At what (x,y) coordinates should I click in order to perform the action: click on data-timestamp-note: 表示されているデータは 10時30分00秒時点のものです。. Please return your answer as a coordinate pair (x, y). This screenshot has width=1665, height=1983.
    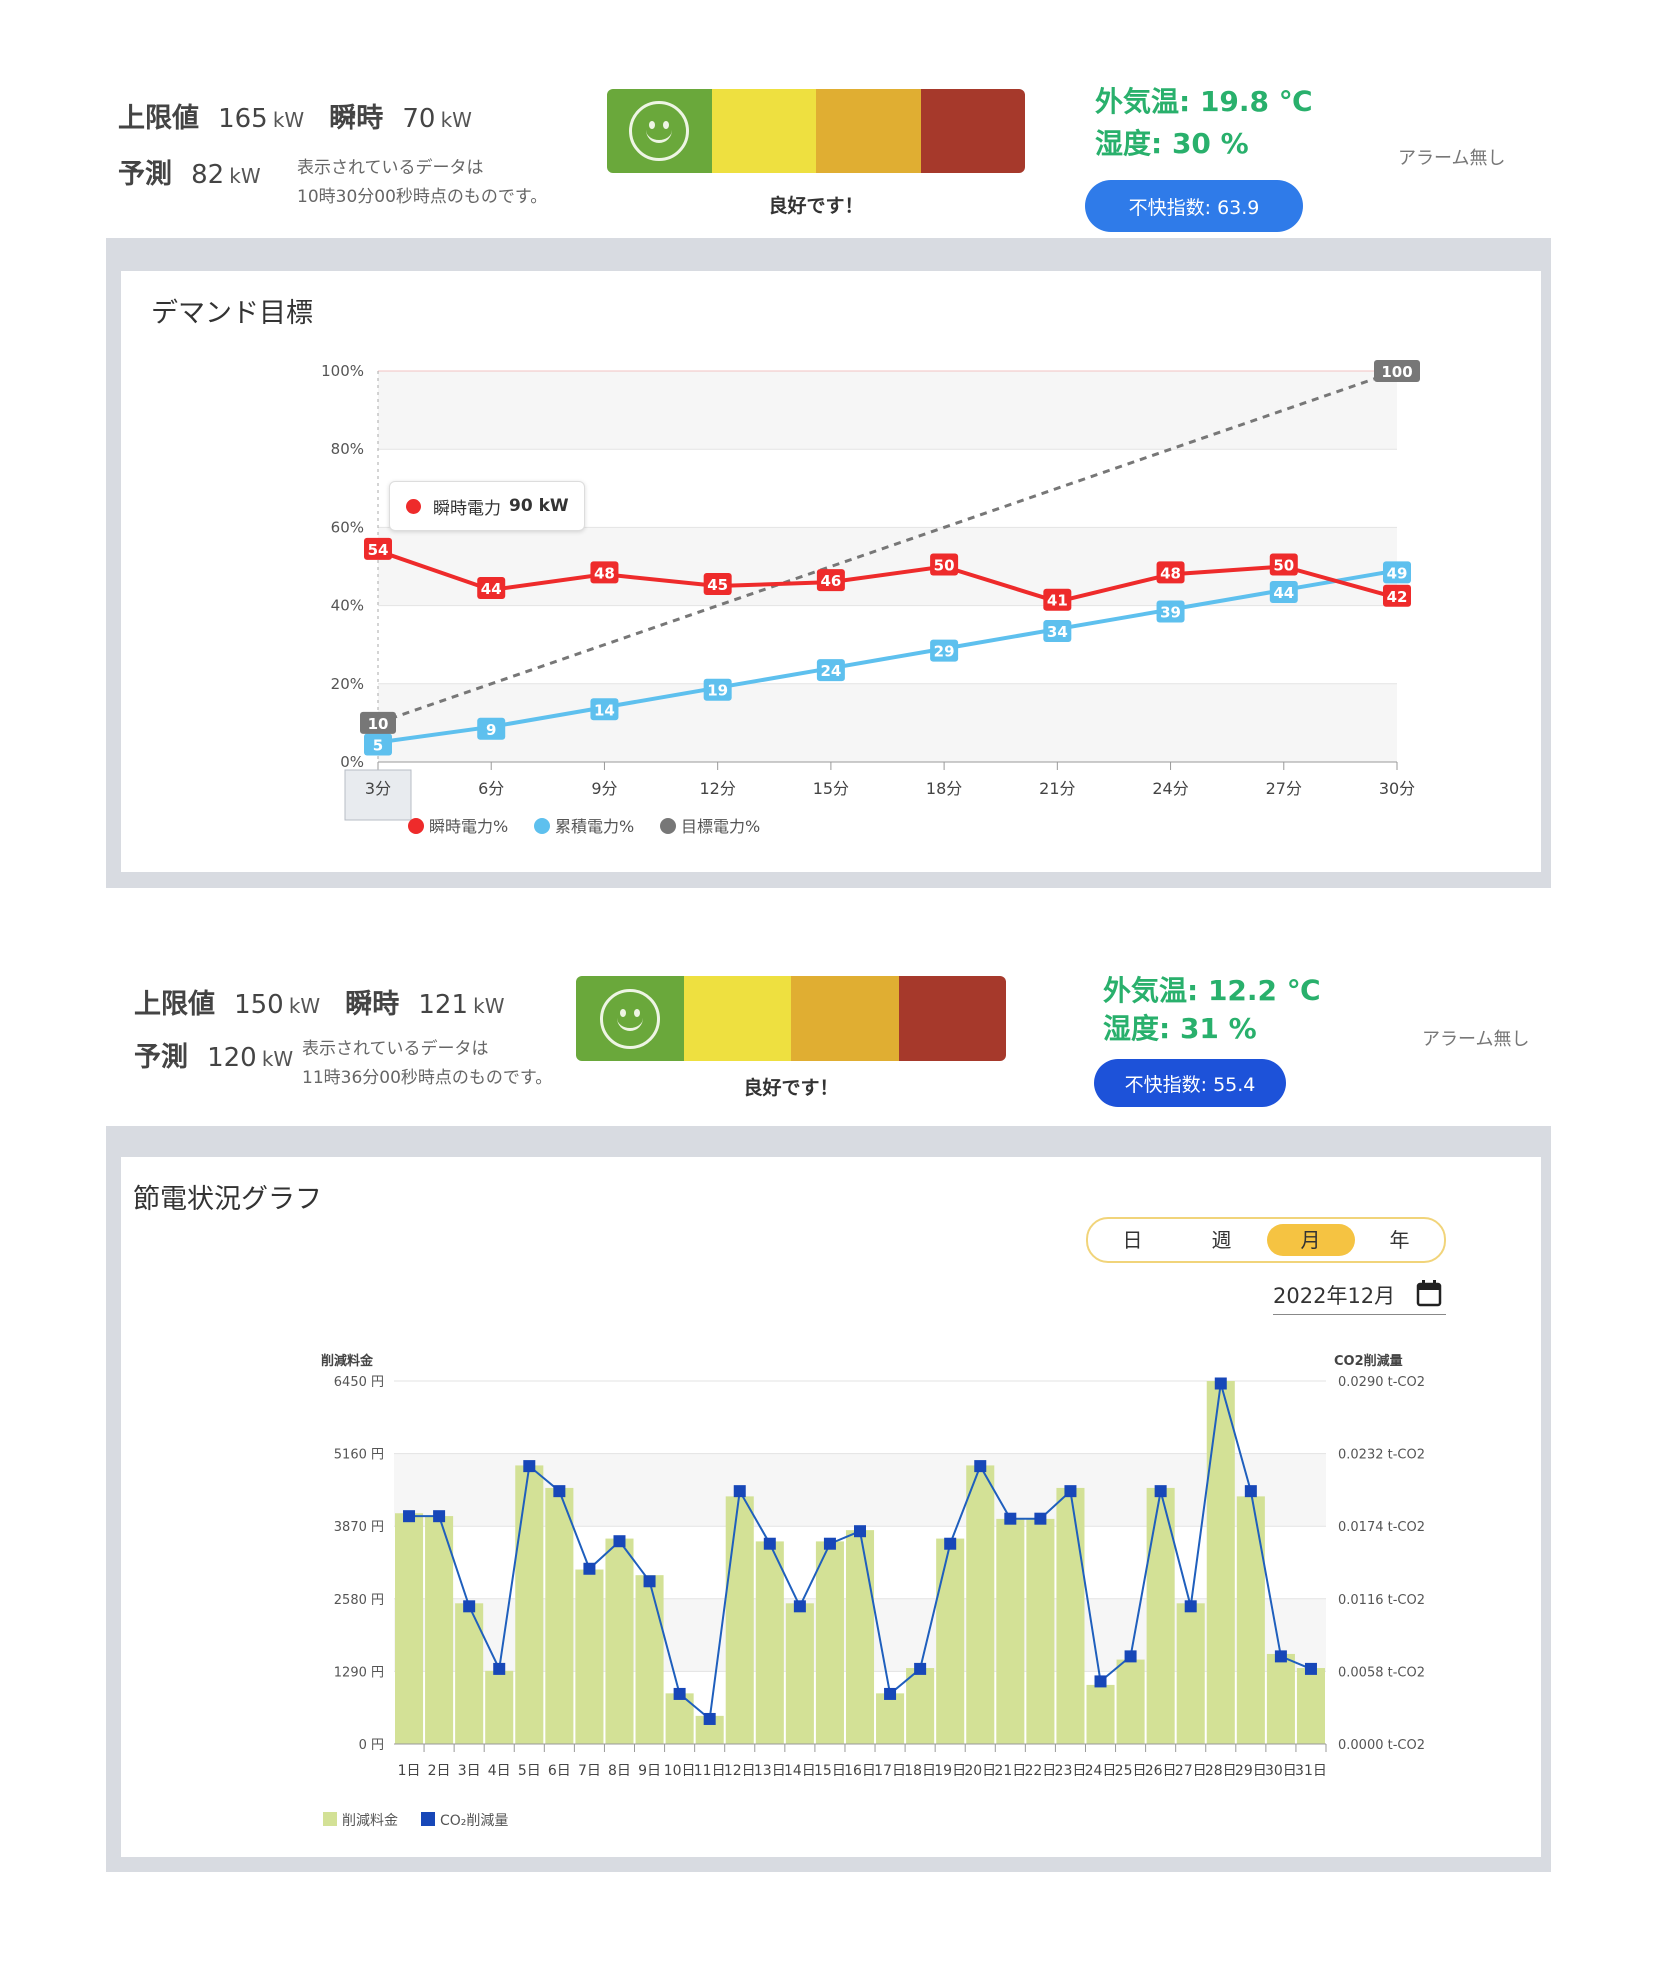
    Looking at the image, I should click on (422, 183).